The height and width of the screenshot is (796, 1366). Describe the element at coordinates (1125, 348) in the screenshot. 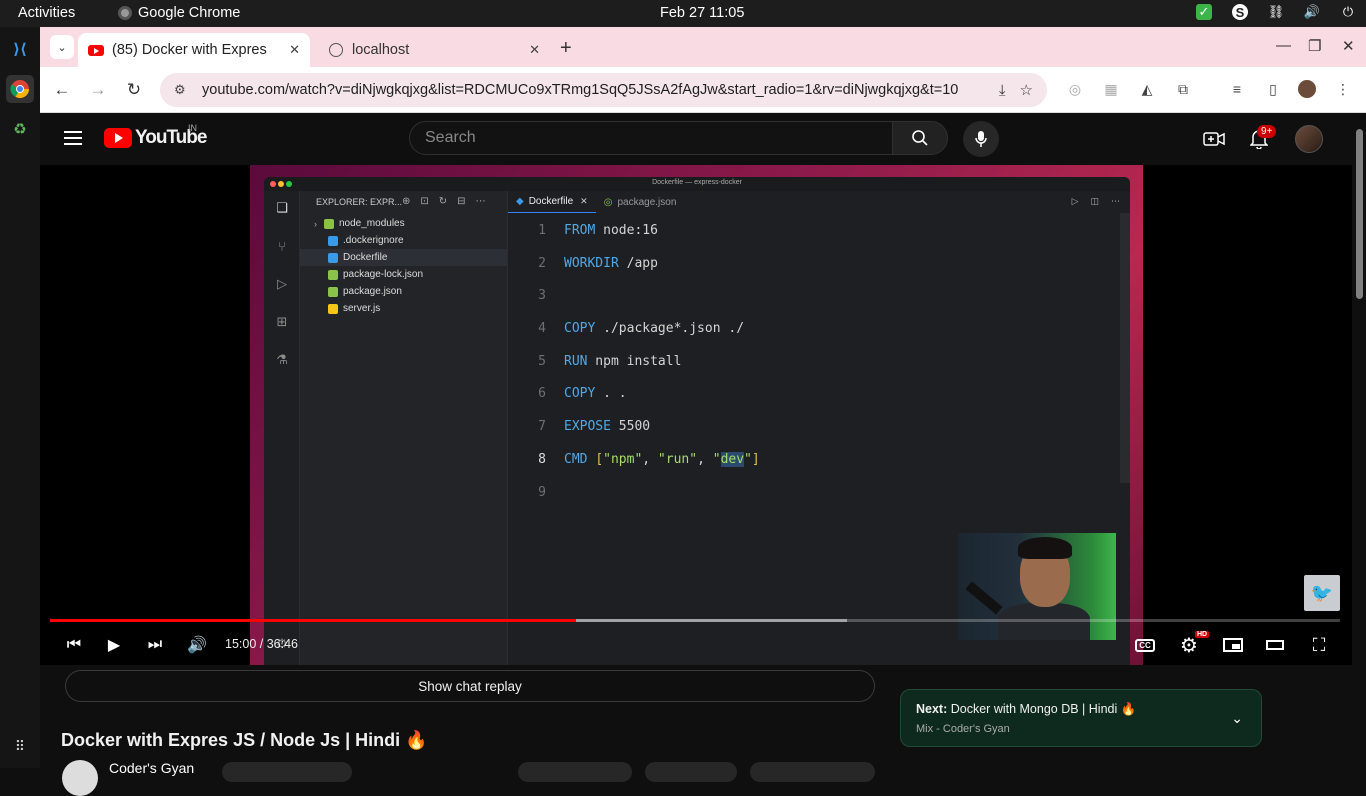

I see `editor-scrollbar` at that location.